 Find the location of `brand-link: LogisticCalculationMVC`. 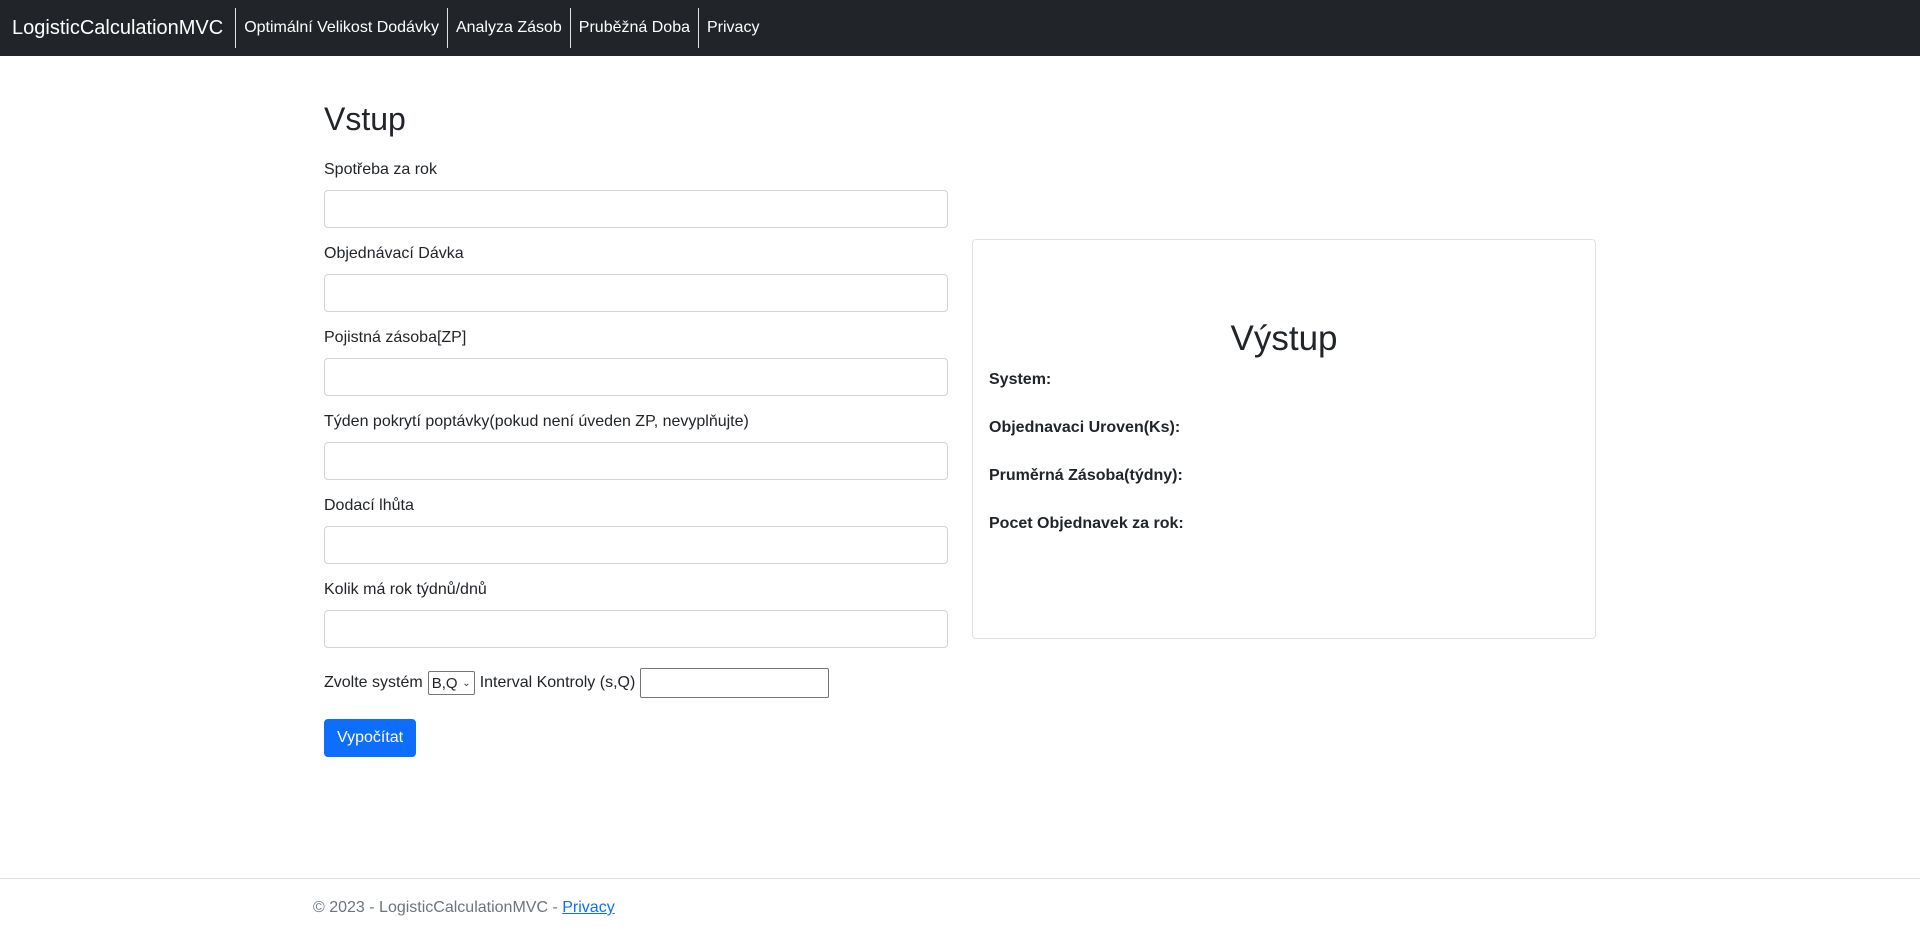

brand-link: LogisticCalculationMVC is located at coordinates (117, 28).